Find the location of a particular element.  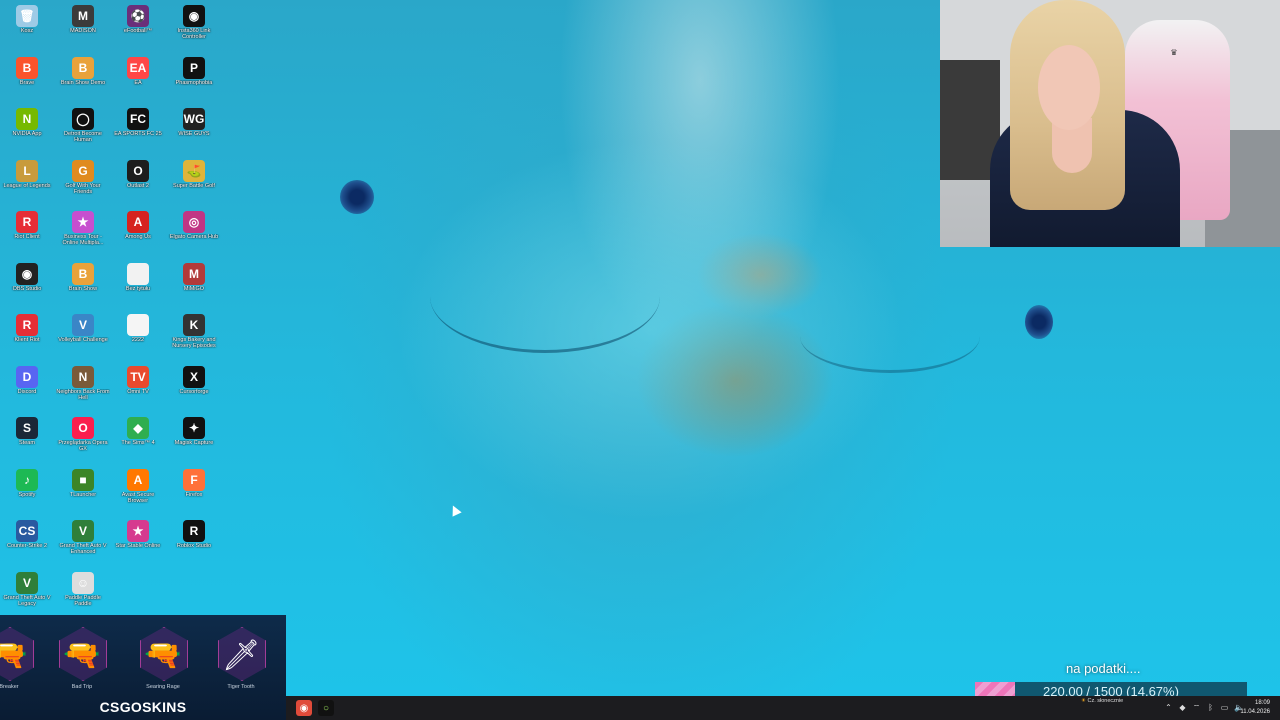

desktop-shortcut: V Volleyball Challenge is located at coordinates (83, 337).